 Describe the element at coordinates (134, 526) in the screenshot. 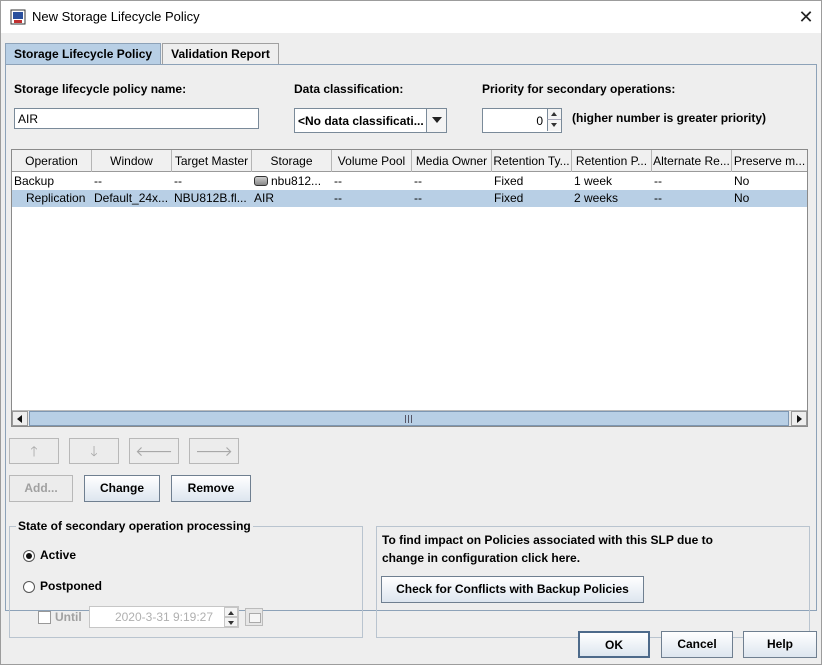

I see `state-group-title: State of secondary operation processing` at that location.